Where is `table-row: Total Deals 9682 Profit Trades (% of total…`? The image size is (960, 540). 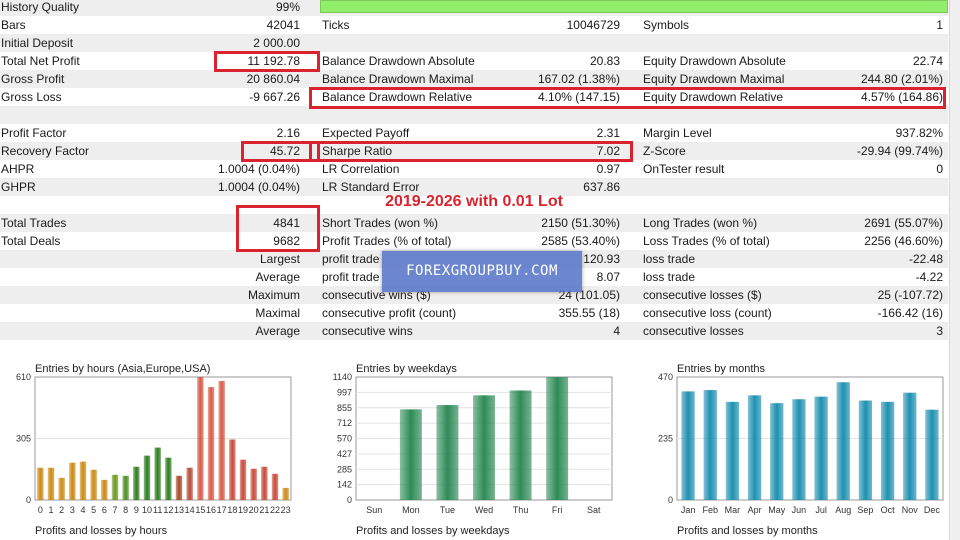 table-row: Total Deals 9682 Profit Trades (% of total… is located at coordinates (474, 241).